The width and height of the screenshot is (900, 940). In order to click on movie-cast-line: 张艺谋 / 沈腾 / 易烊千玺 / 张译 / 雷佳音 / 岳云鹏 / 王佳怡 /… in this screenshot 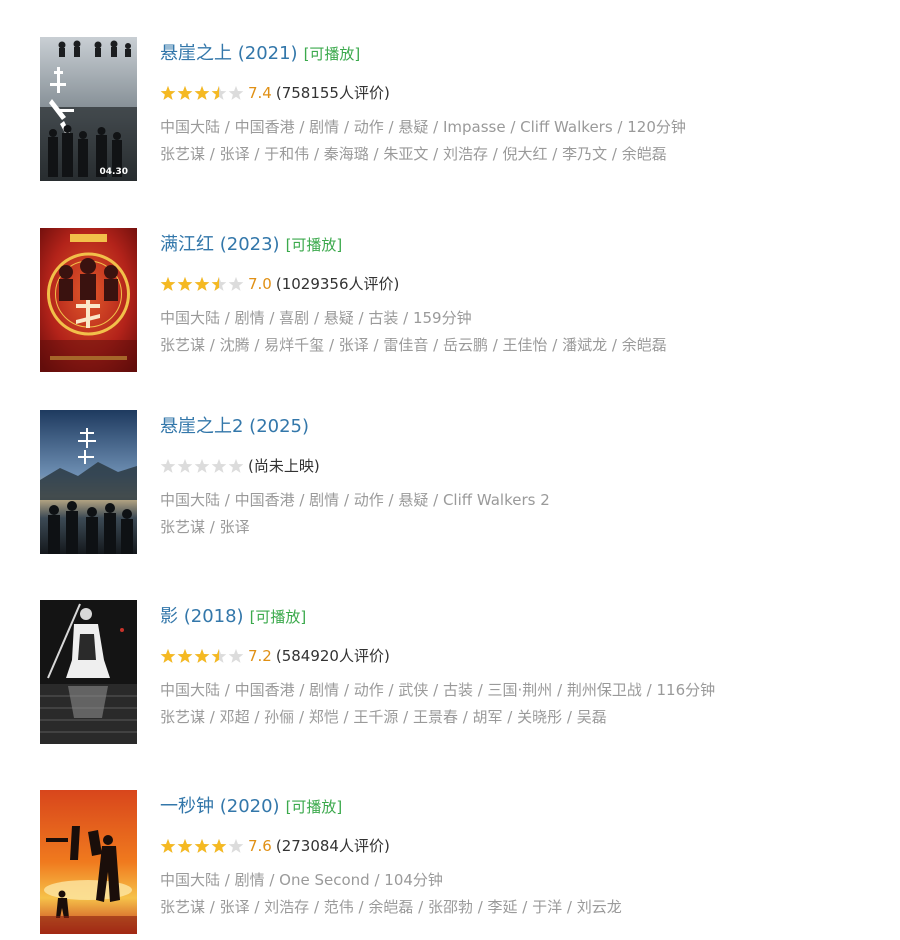, I will do `click(413, 345)`.